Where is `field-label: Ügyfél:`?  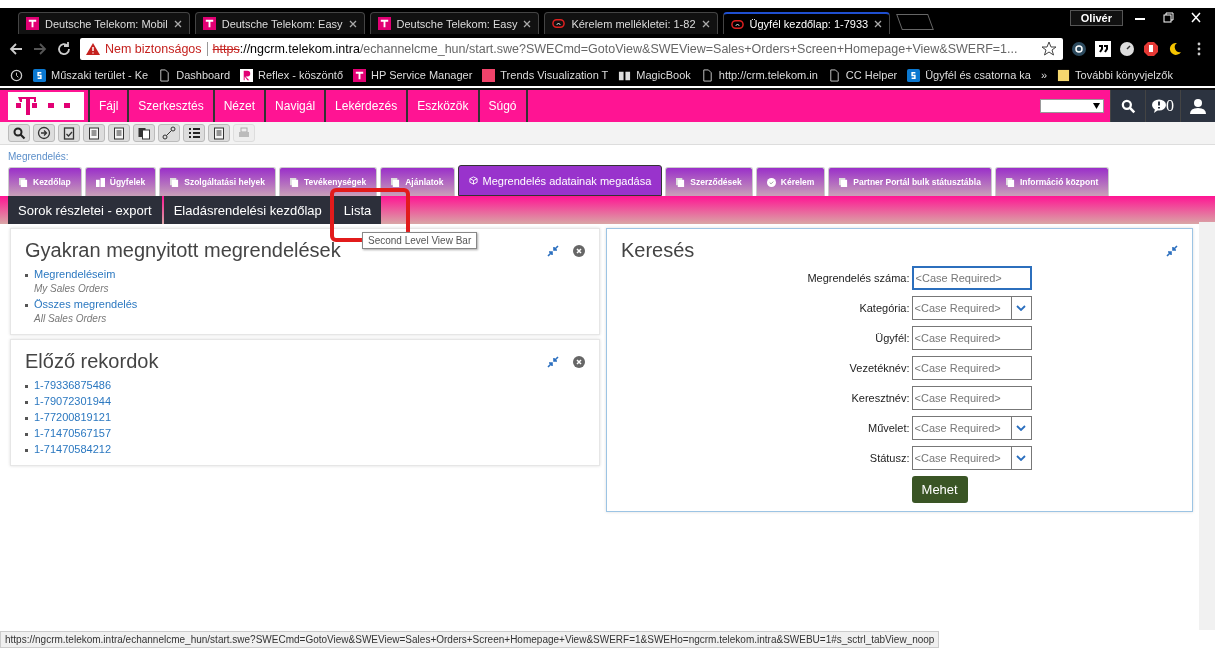
field-label: Ügyfél: is located at coordinates (892, 338).